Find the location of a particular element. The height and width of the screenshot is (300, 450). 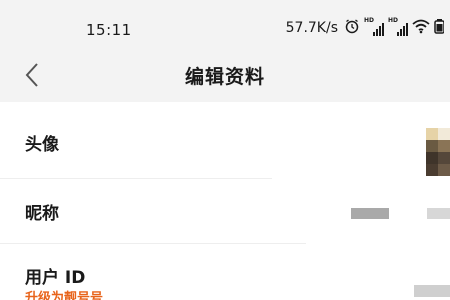

status-time: 15:11 is located at coordinates (109, 30).